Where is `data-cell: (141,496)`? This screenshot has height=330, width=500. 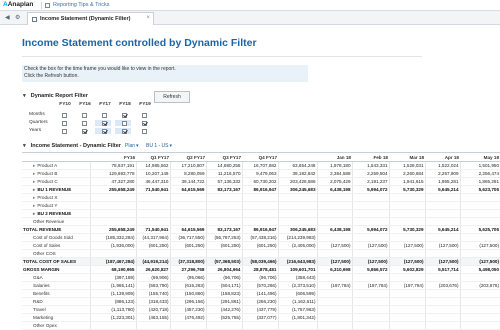 data-cell: (141,496) is located at coordinates (259, 293).